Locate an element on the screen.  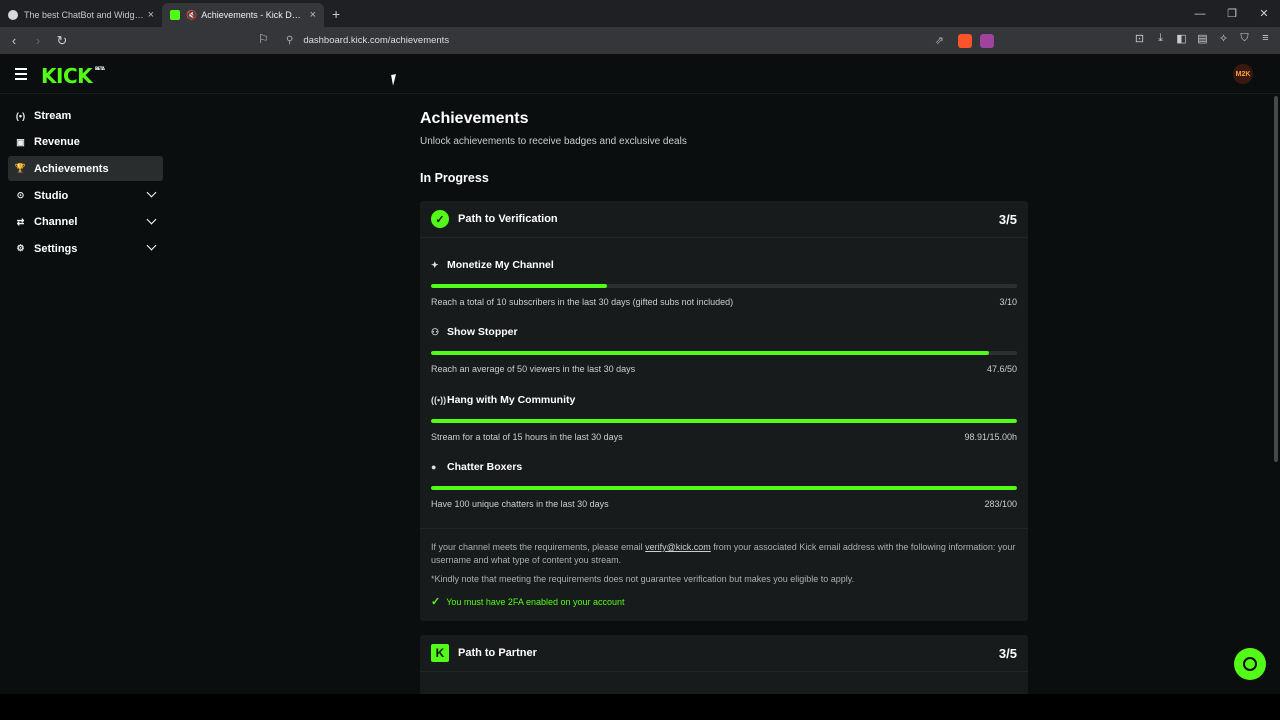
screenshot-icon: ⊡ is located at coordinates (1139, 38).